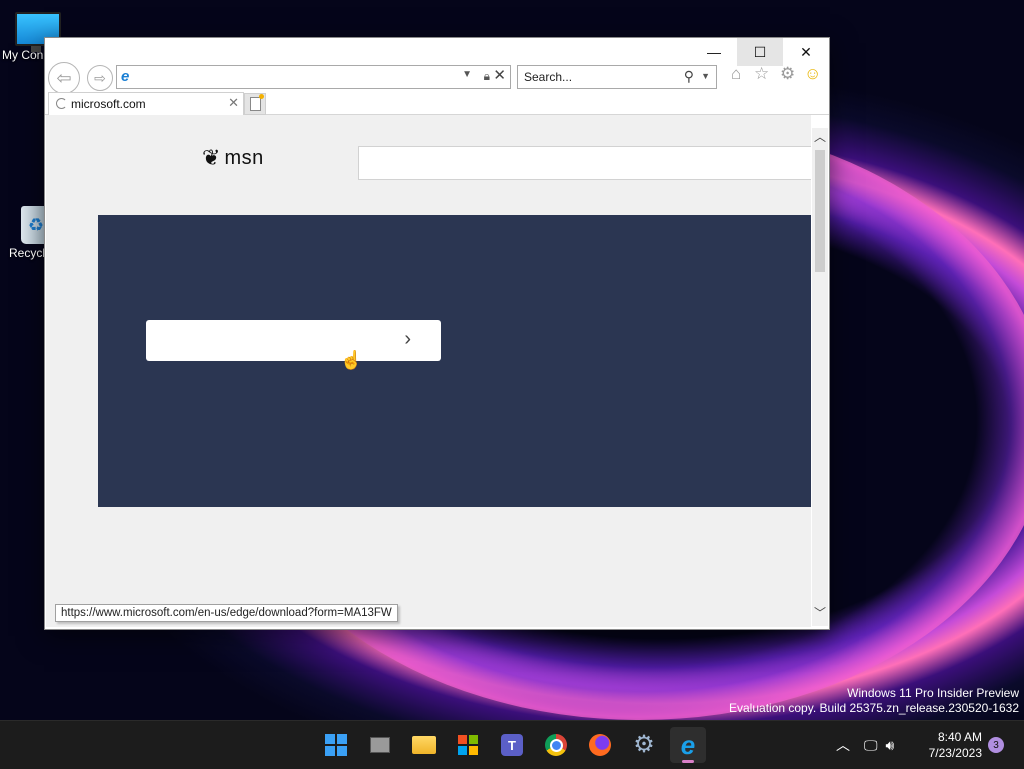 The image size is (1024, 769). I want to click on teams-button: T, so click(512, 745).